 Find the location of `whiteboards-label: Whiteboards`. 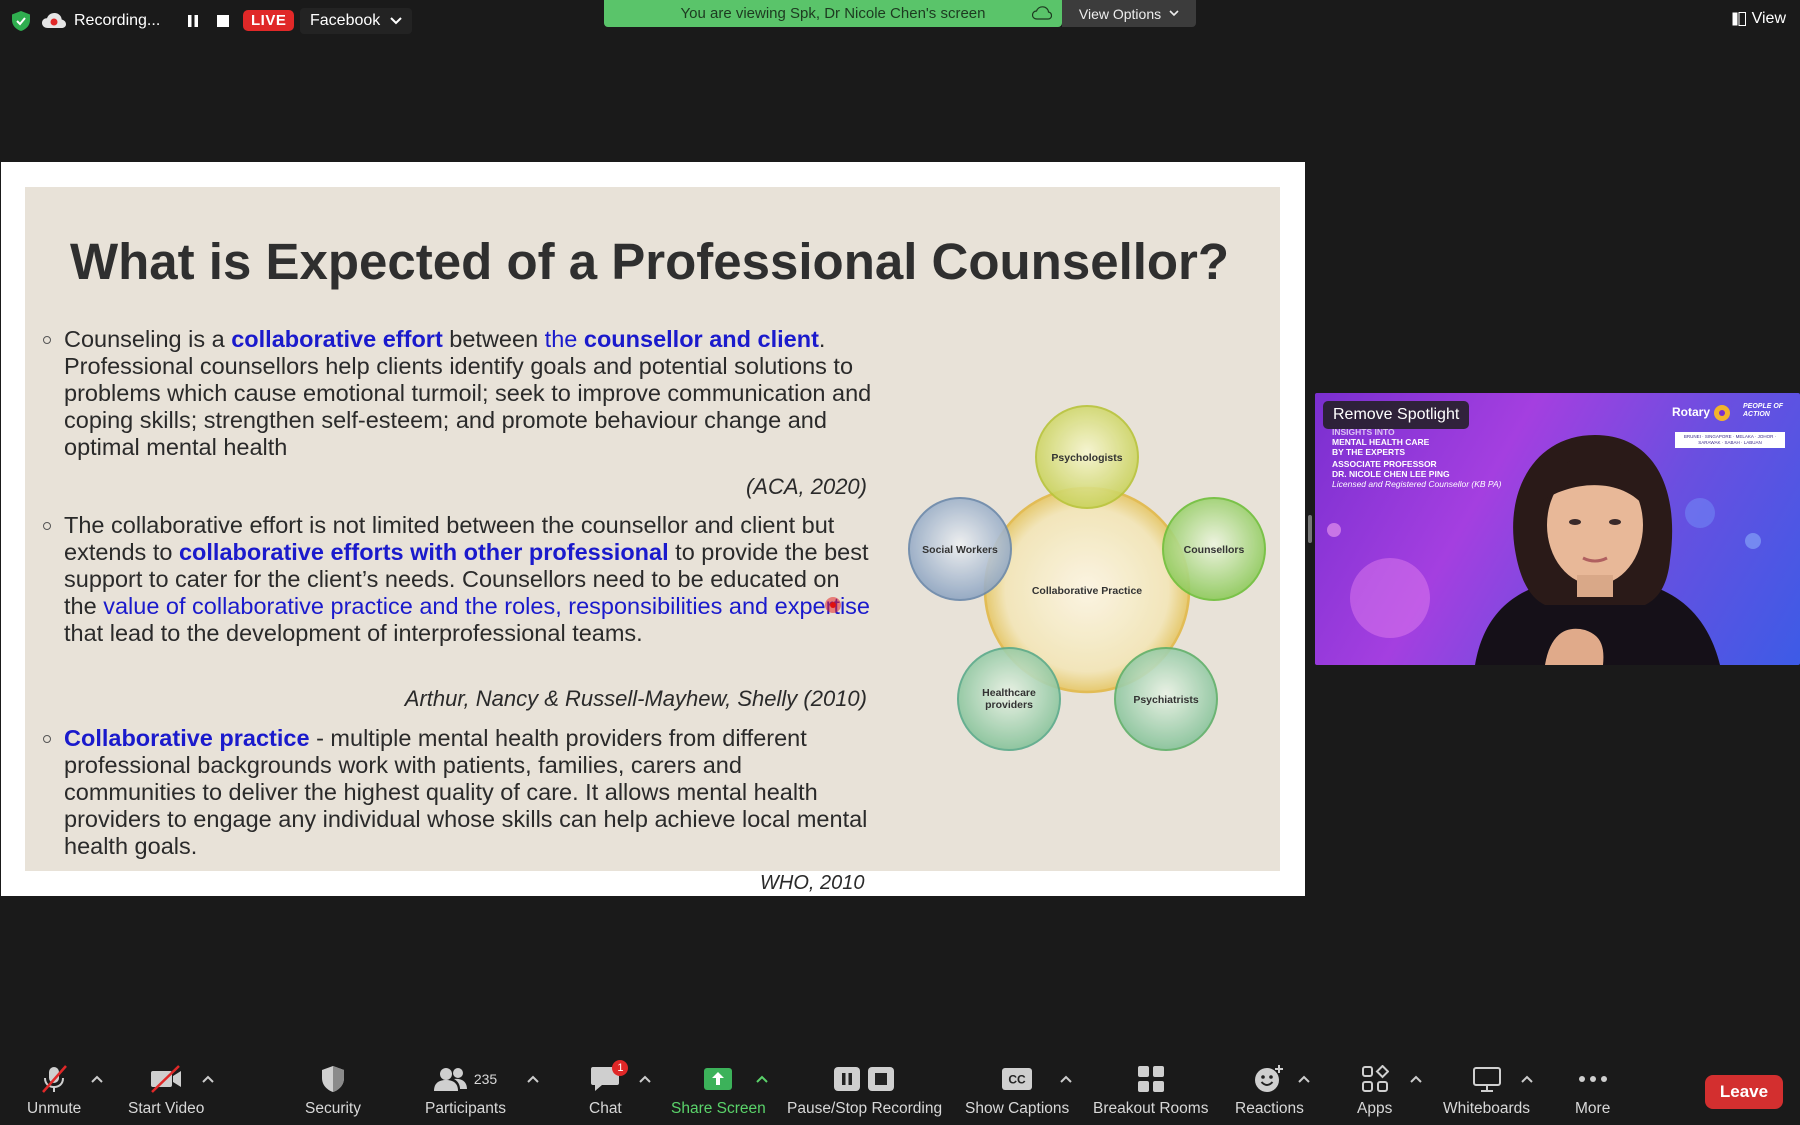

whiteboards-label: Whiteboards is located at coordinates (1487, 1108).